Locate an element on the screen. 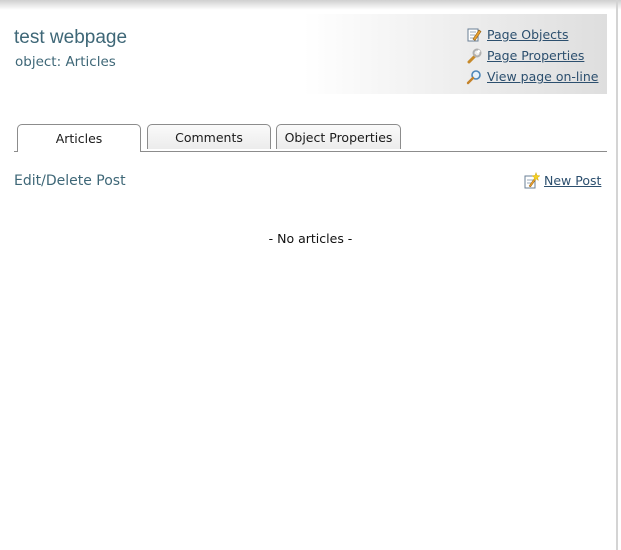 This screenshot has width=621, height=550. tab-object-properties: Object Properties is located at coordinates (338, 136).